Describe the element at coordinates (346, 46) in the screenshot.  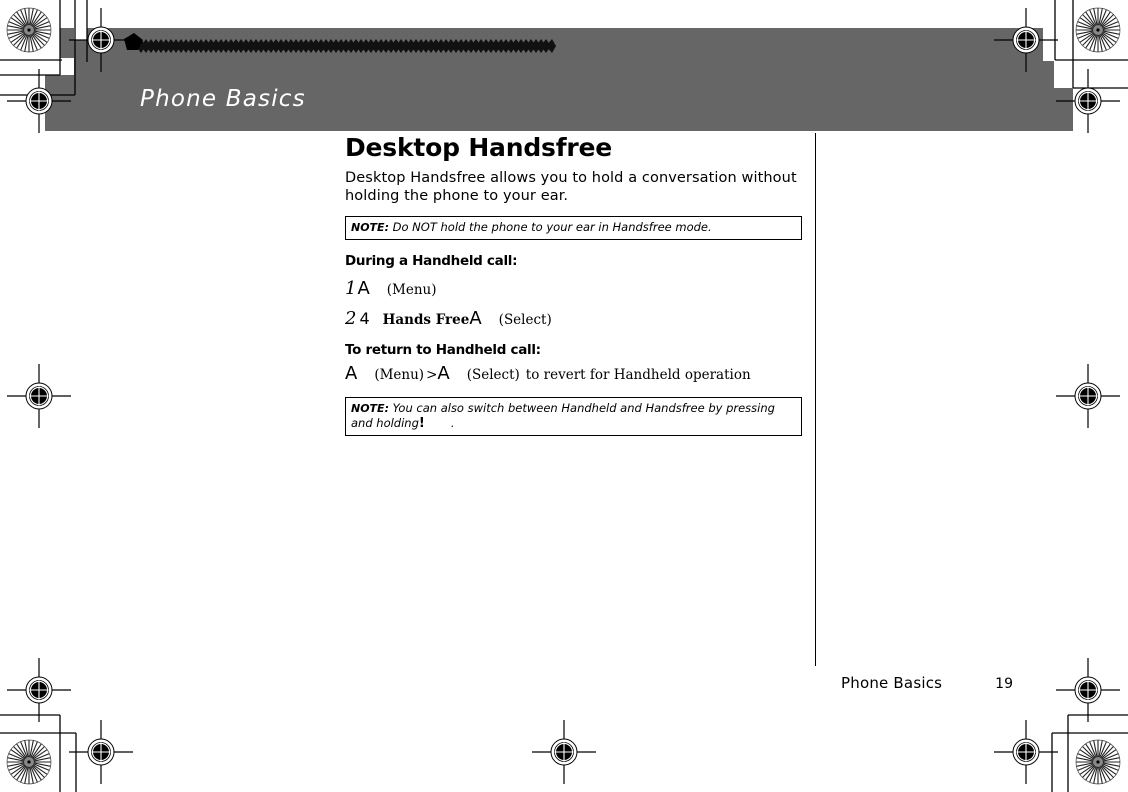
I see `decorative-diamond-strip` at that location.